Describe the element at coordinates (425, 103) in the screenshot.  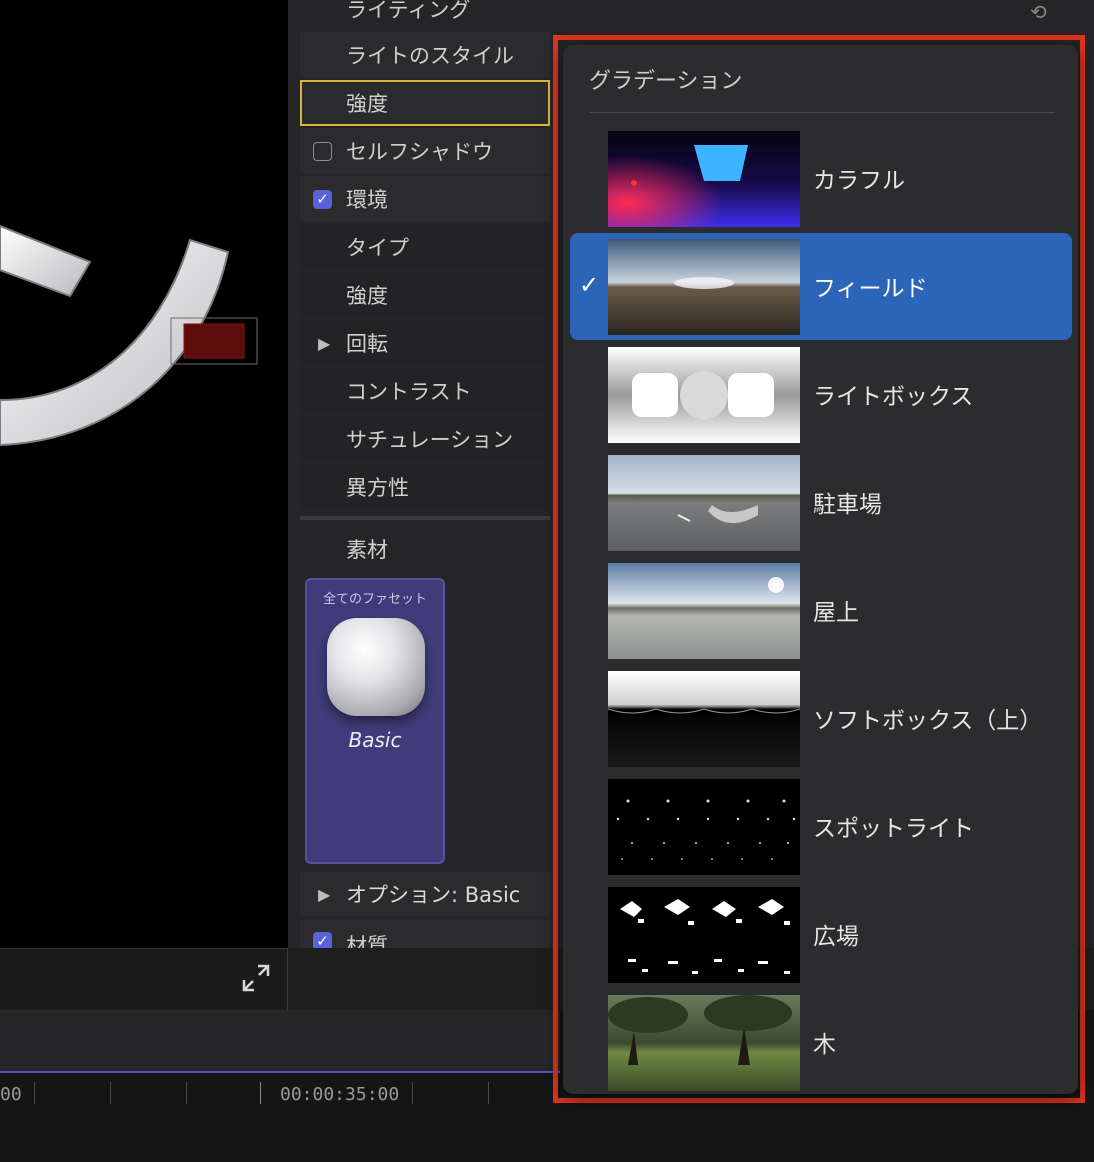
I see `row-intensity: 強度` at that location.